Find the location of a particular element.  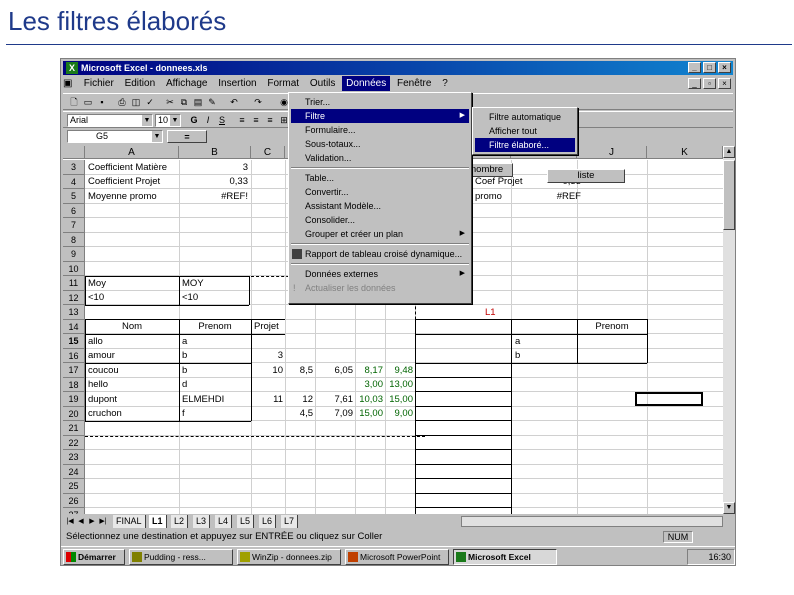

task-powerpoint: Microsoft PowerPoint is located at coordinates (397, 557).